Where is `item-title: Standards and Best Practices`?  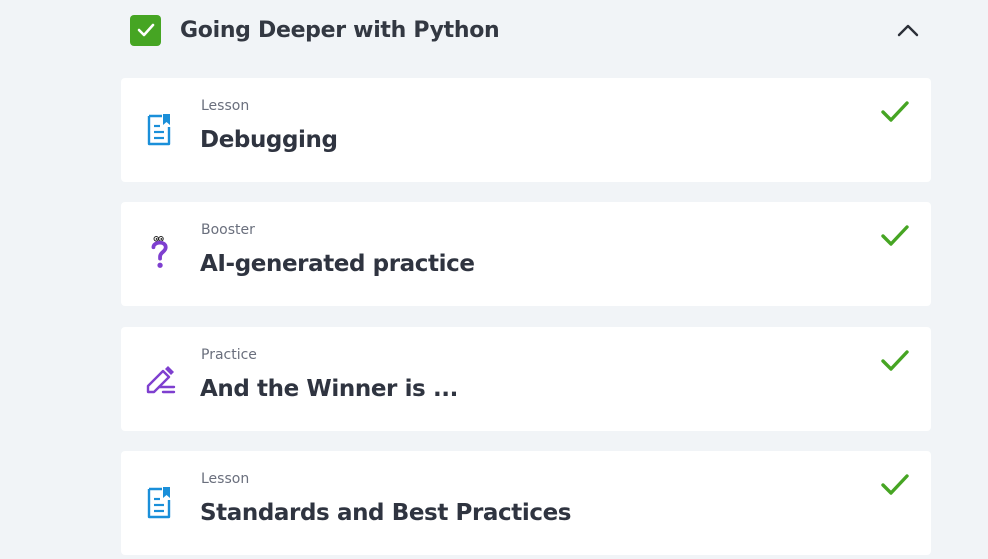 item-title: Standards and Best Practices is located at coordinates (386, 513).